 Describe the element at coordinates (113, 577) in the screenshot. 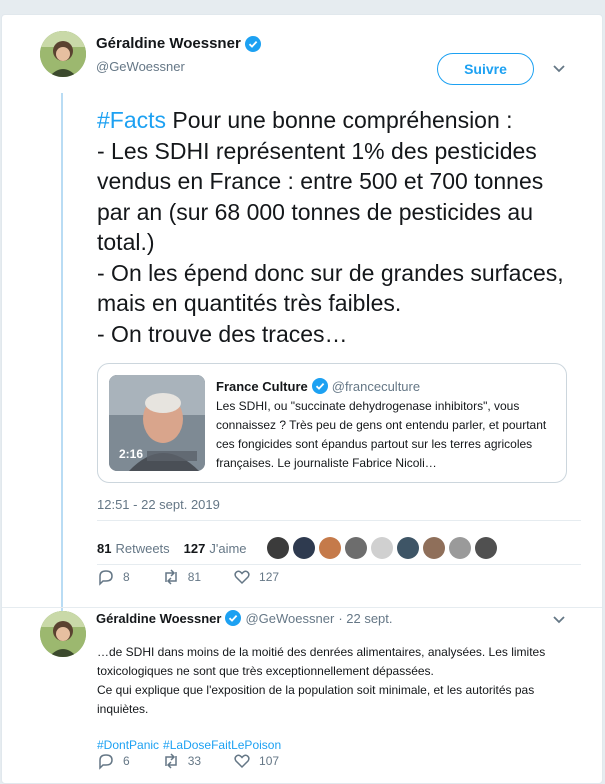

I see `reply-button: 8` at that location.